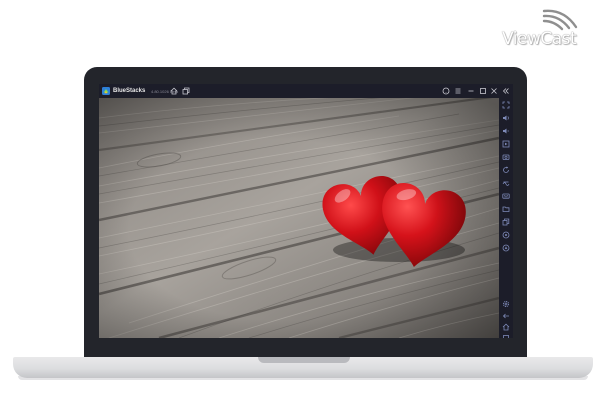 Image resolution: width=602 pixels, height=414 pixels. What do you see at coordinates (506, 118) in the screenshot?
I see `volume-up-icon` at bounding box center [506, 118].